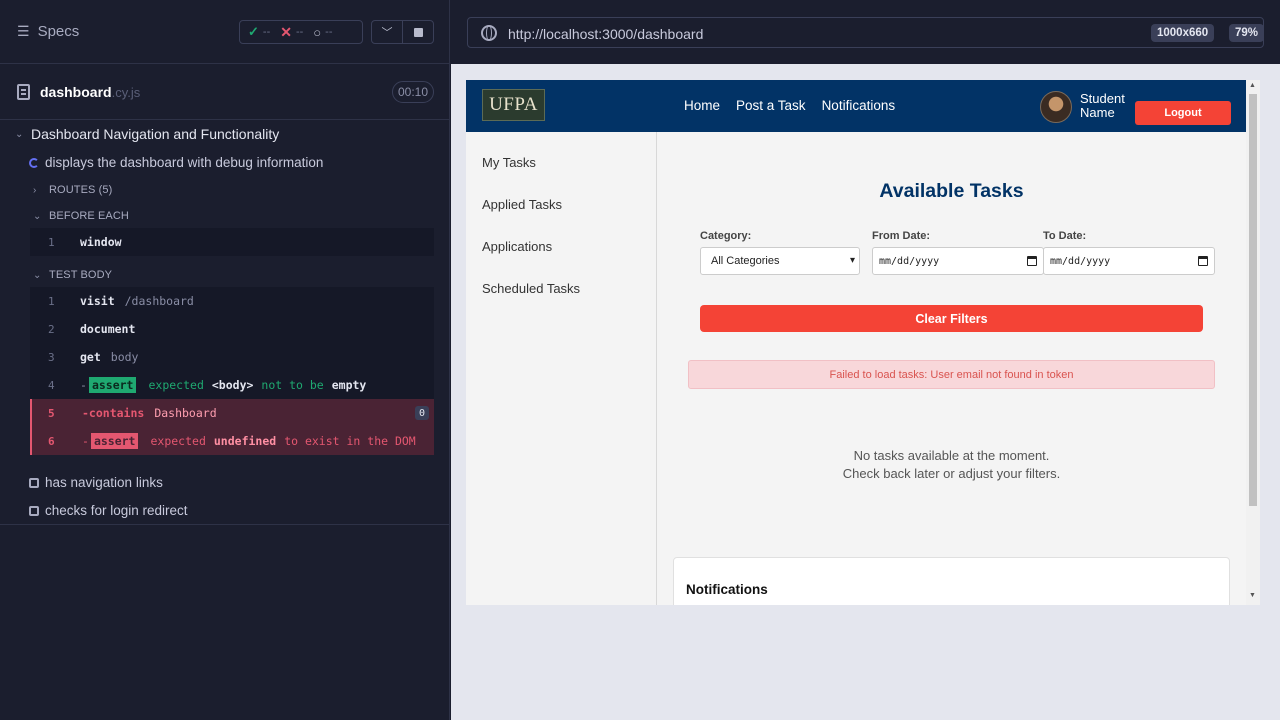 The width and height of the screenshot is (1280, 720). I want to click on element-count-badge: 0, so click(422, 413).